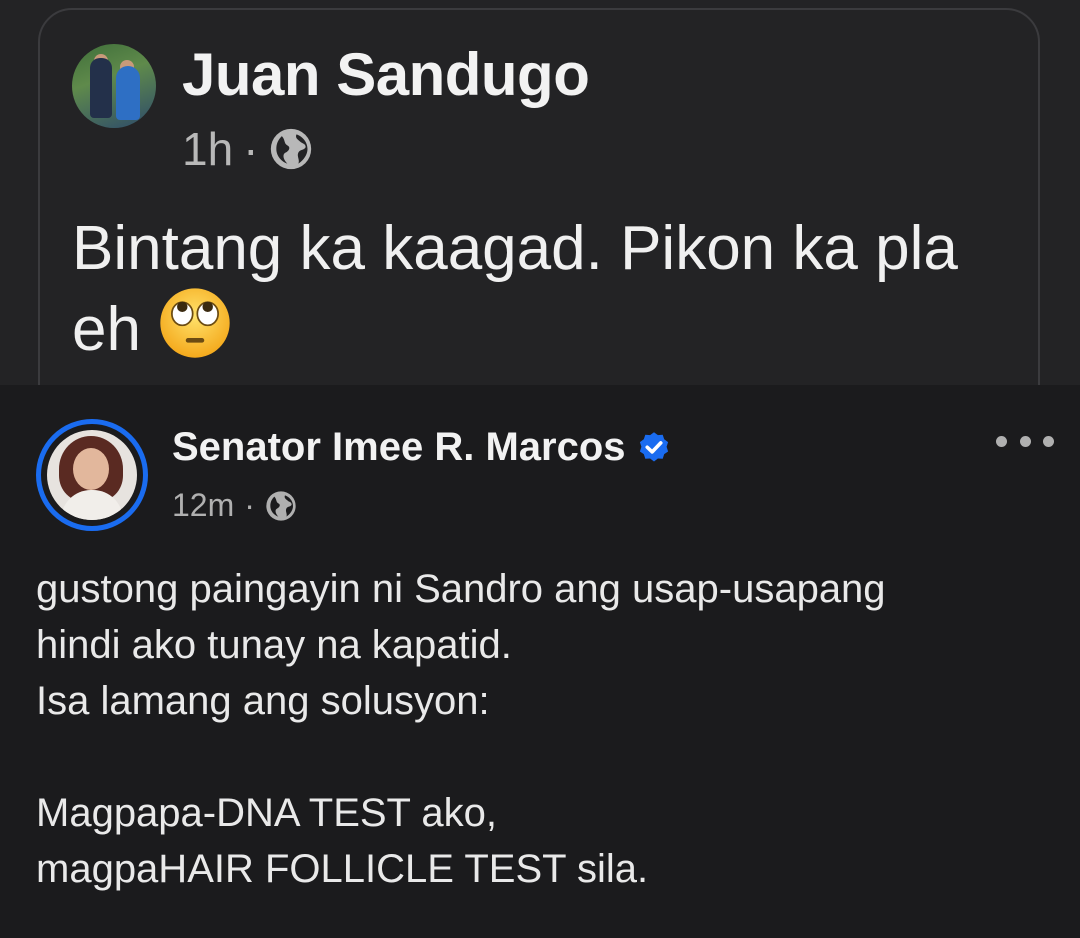 This screenshot has width=1080, height=938. What do you see at coordinates (342, 869) in the screenshot?
I see `post-line: magpaHAIR FOLLICLE TEST sila.` at bounding box center [342, 869].